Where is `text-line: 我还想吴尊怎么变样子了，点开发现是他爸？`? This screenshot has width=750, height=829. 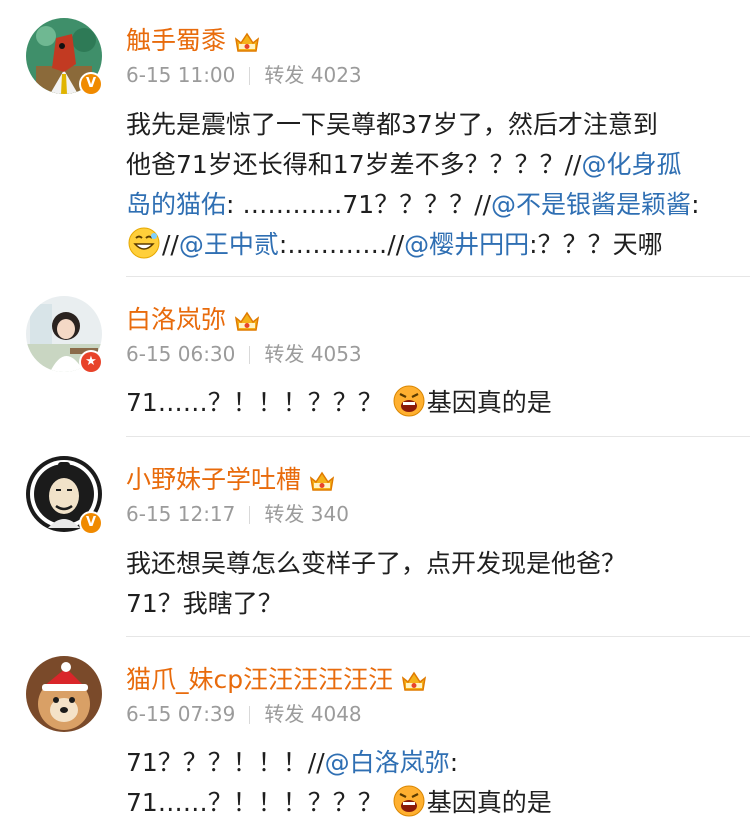
text-line: 我还想吴尊怎么变样子了，点开发现是他爸？ is located at coordinates (376, 563).